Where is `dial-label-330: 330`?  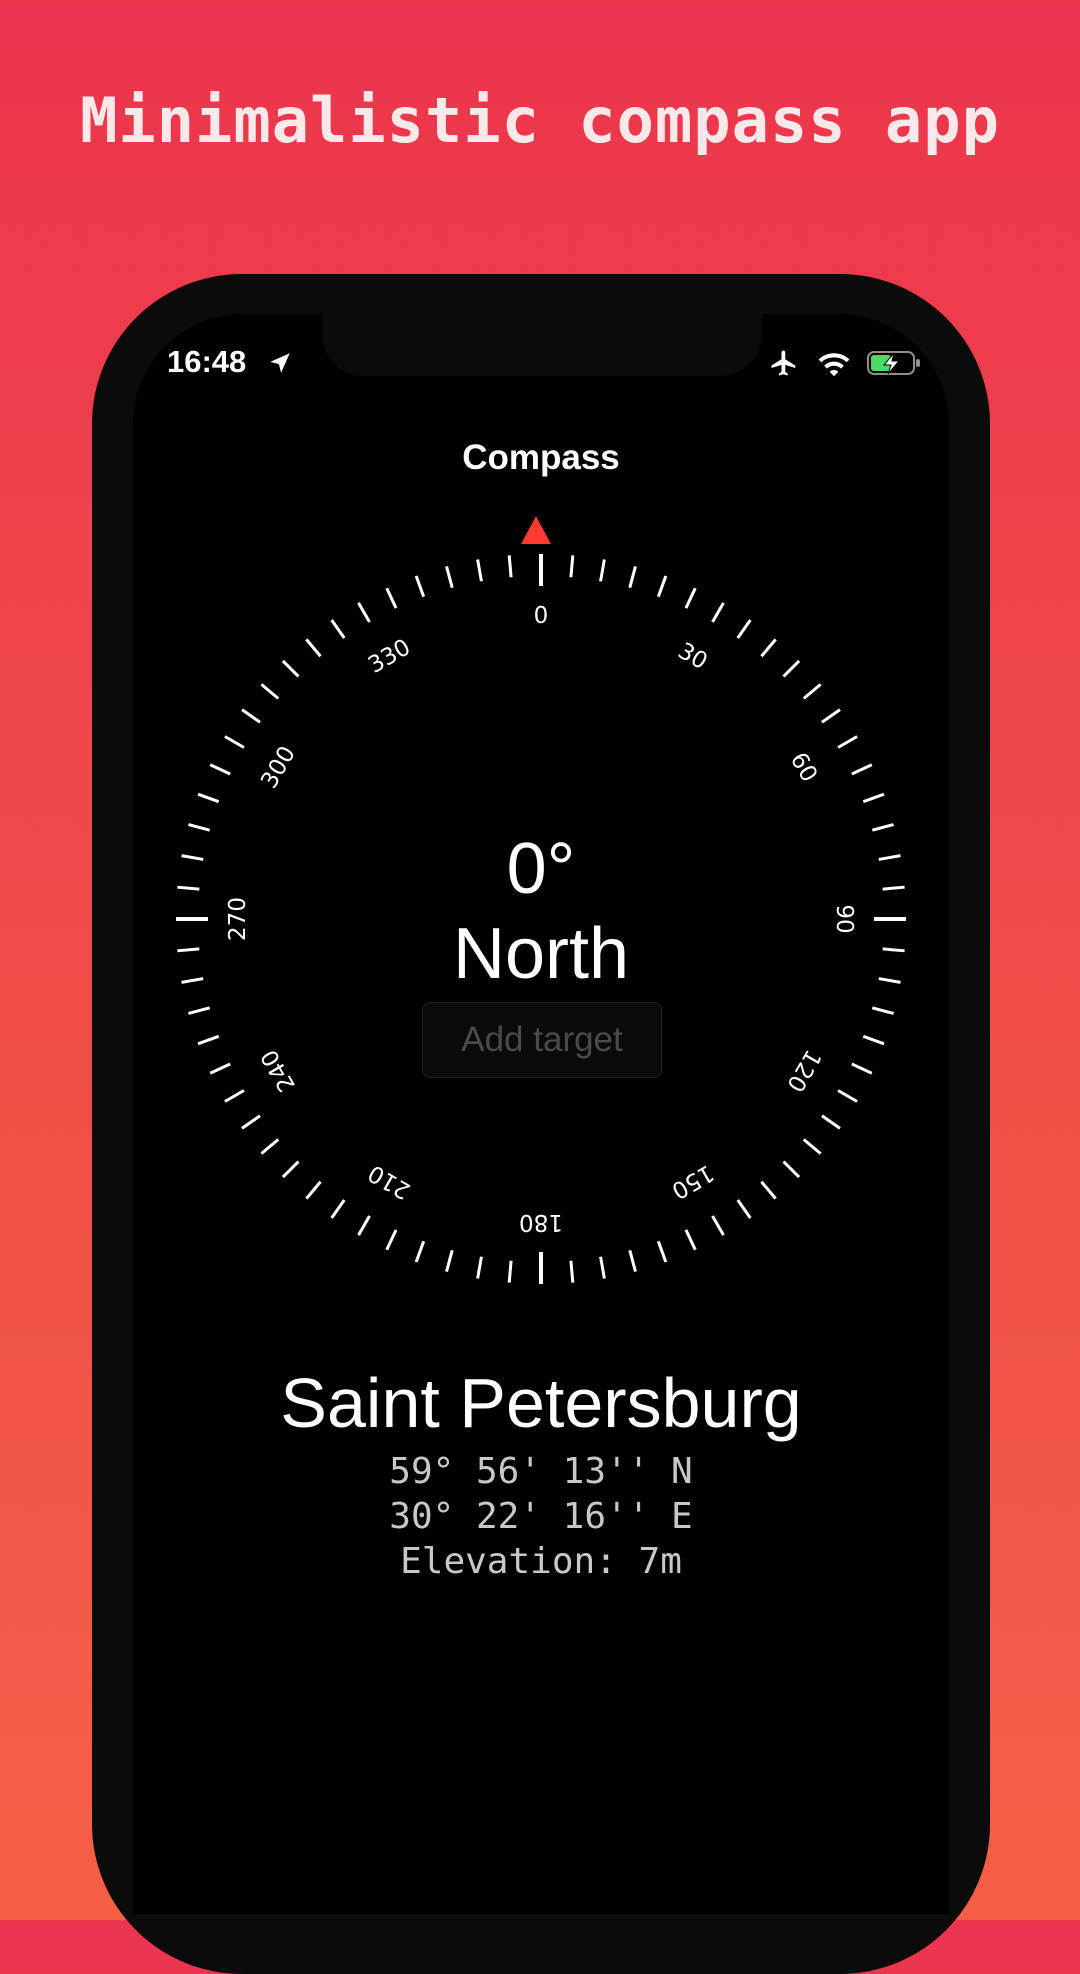 dial-label-330: 330 is located at coordinates (389, 656).